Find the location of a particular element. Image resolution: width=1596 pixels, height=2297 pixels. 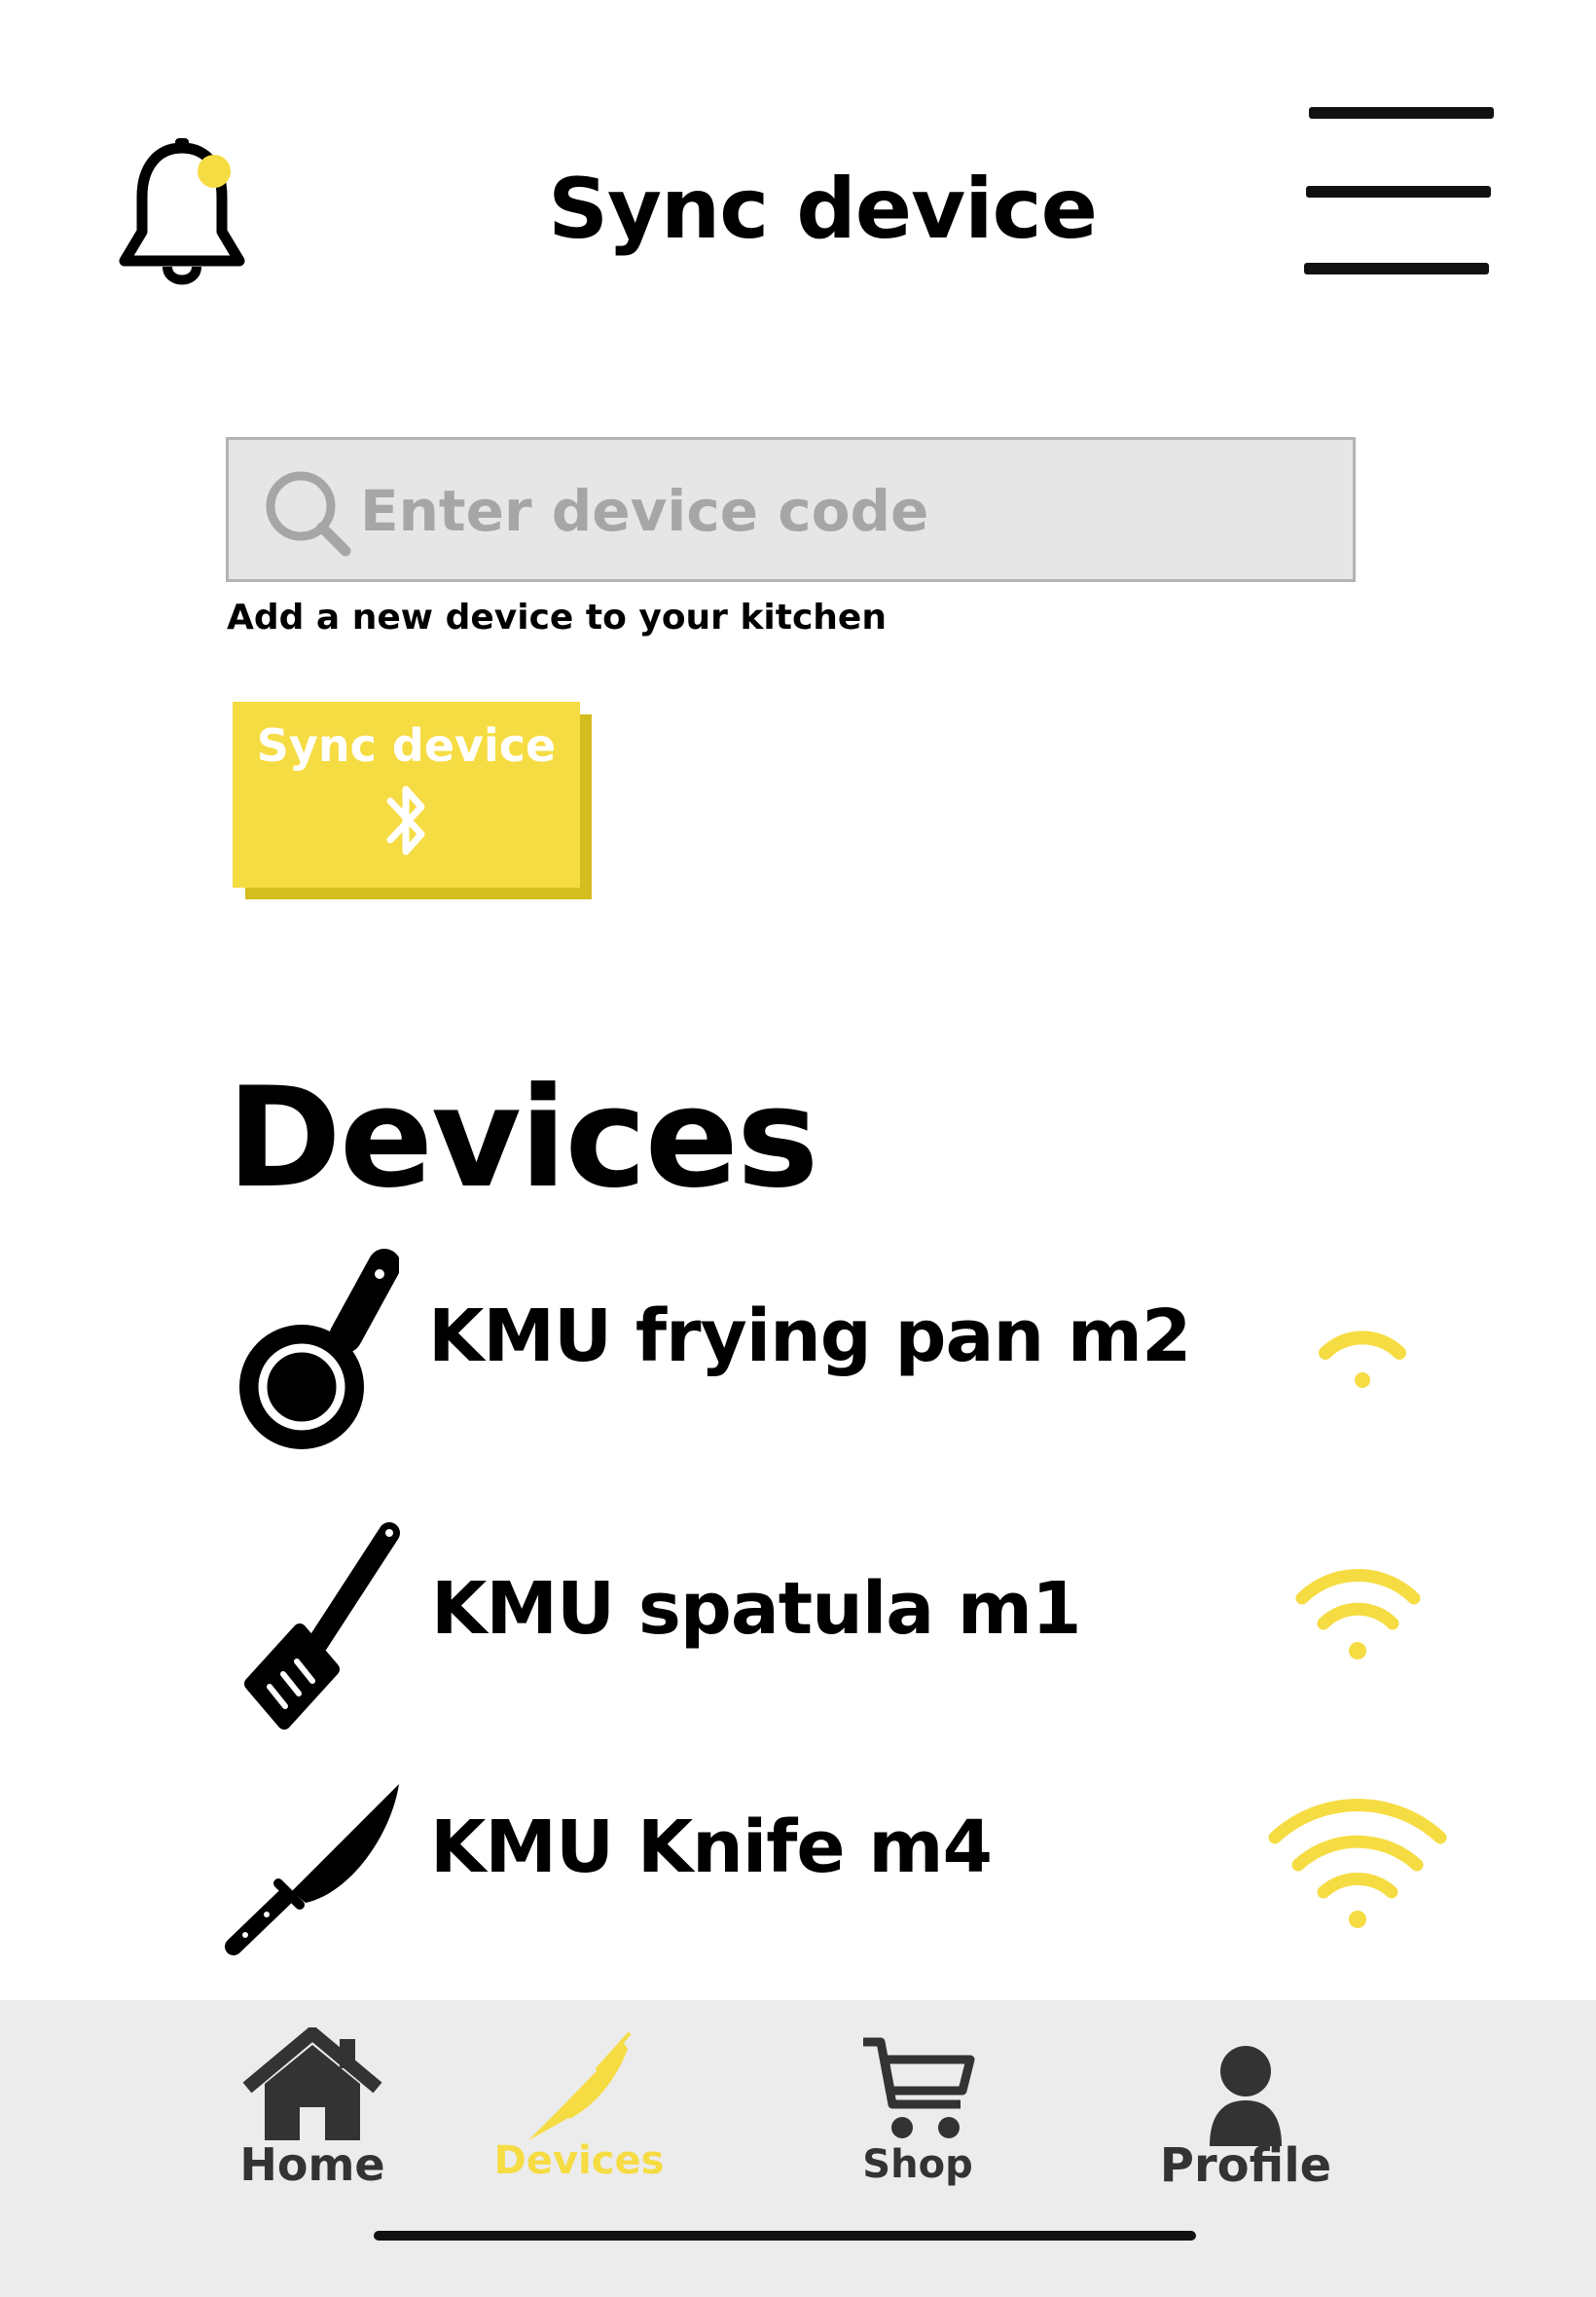

tab-home: Home is located at coordinates (312, 2108).